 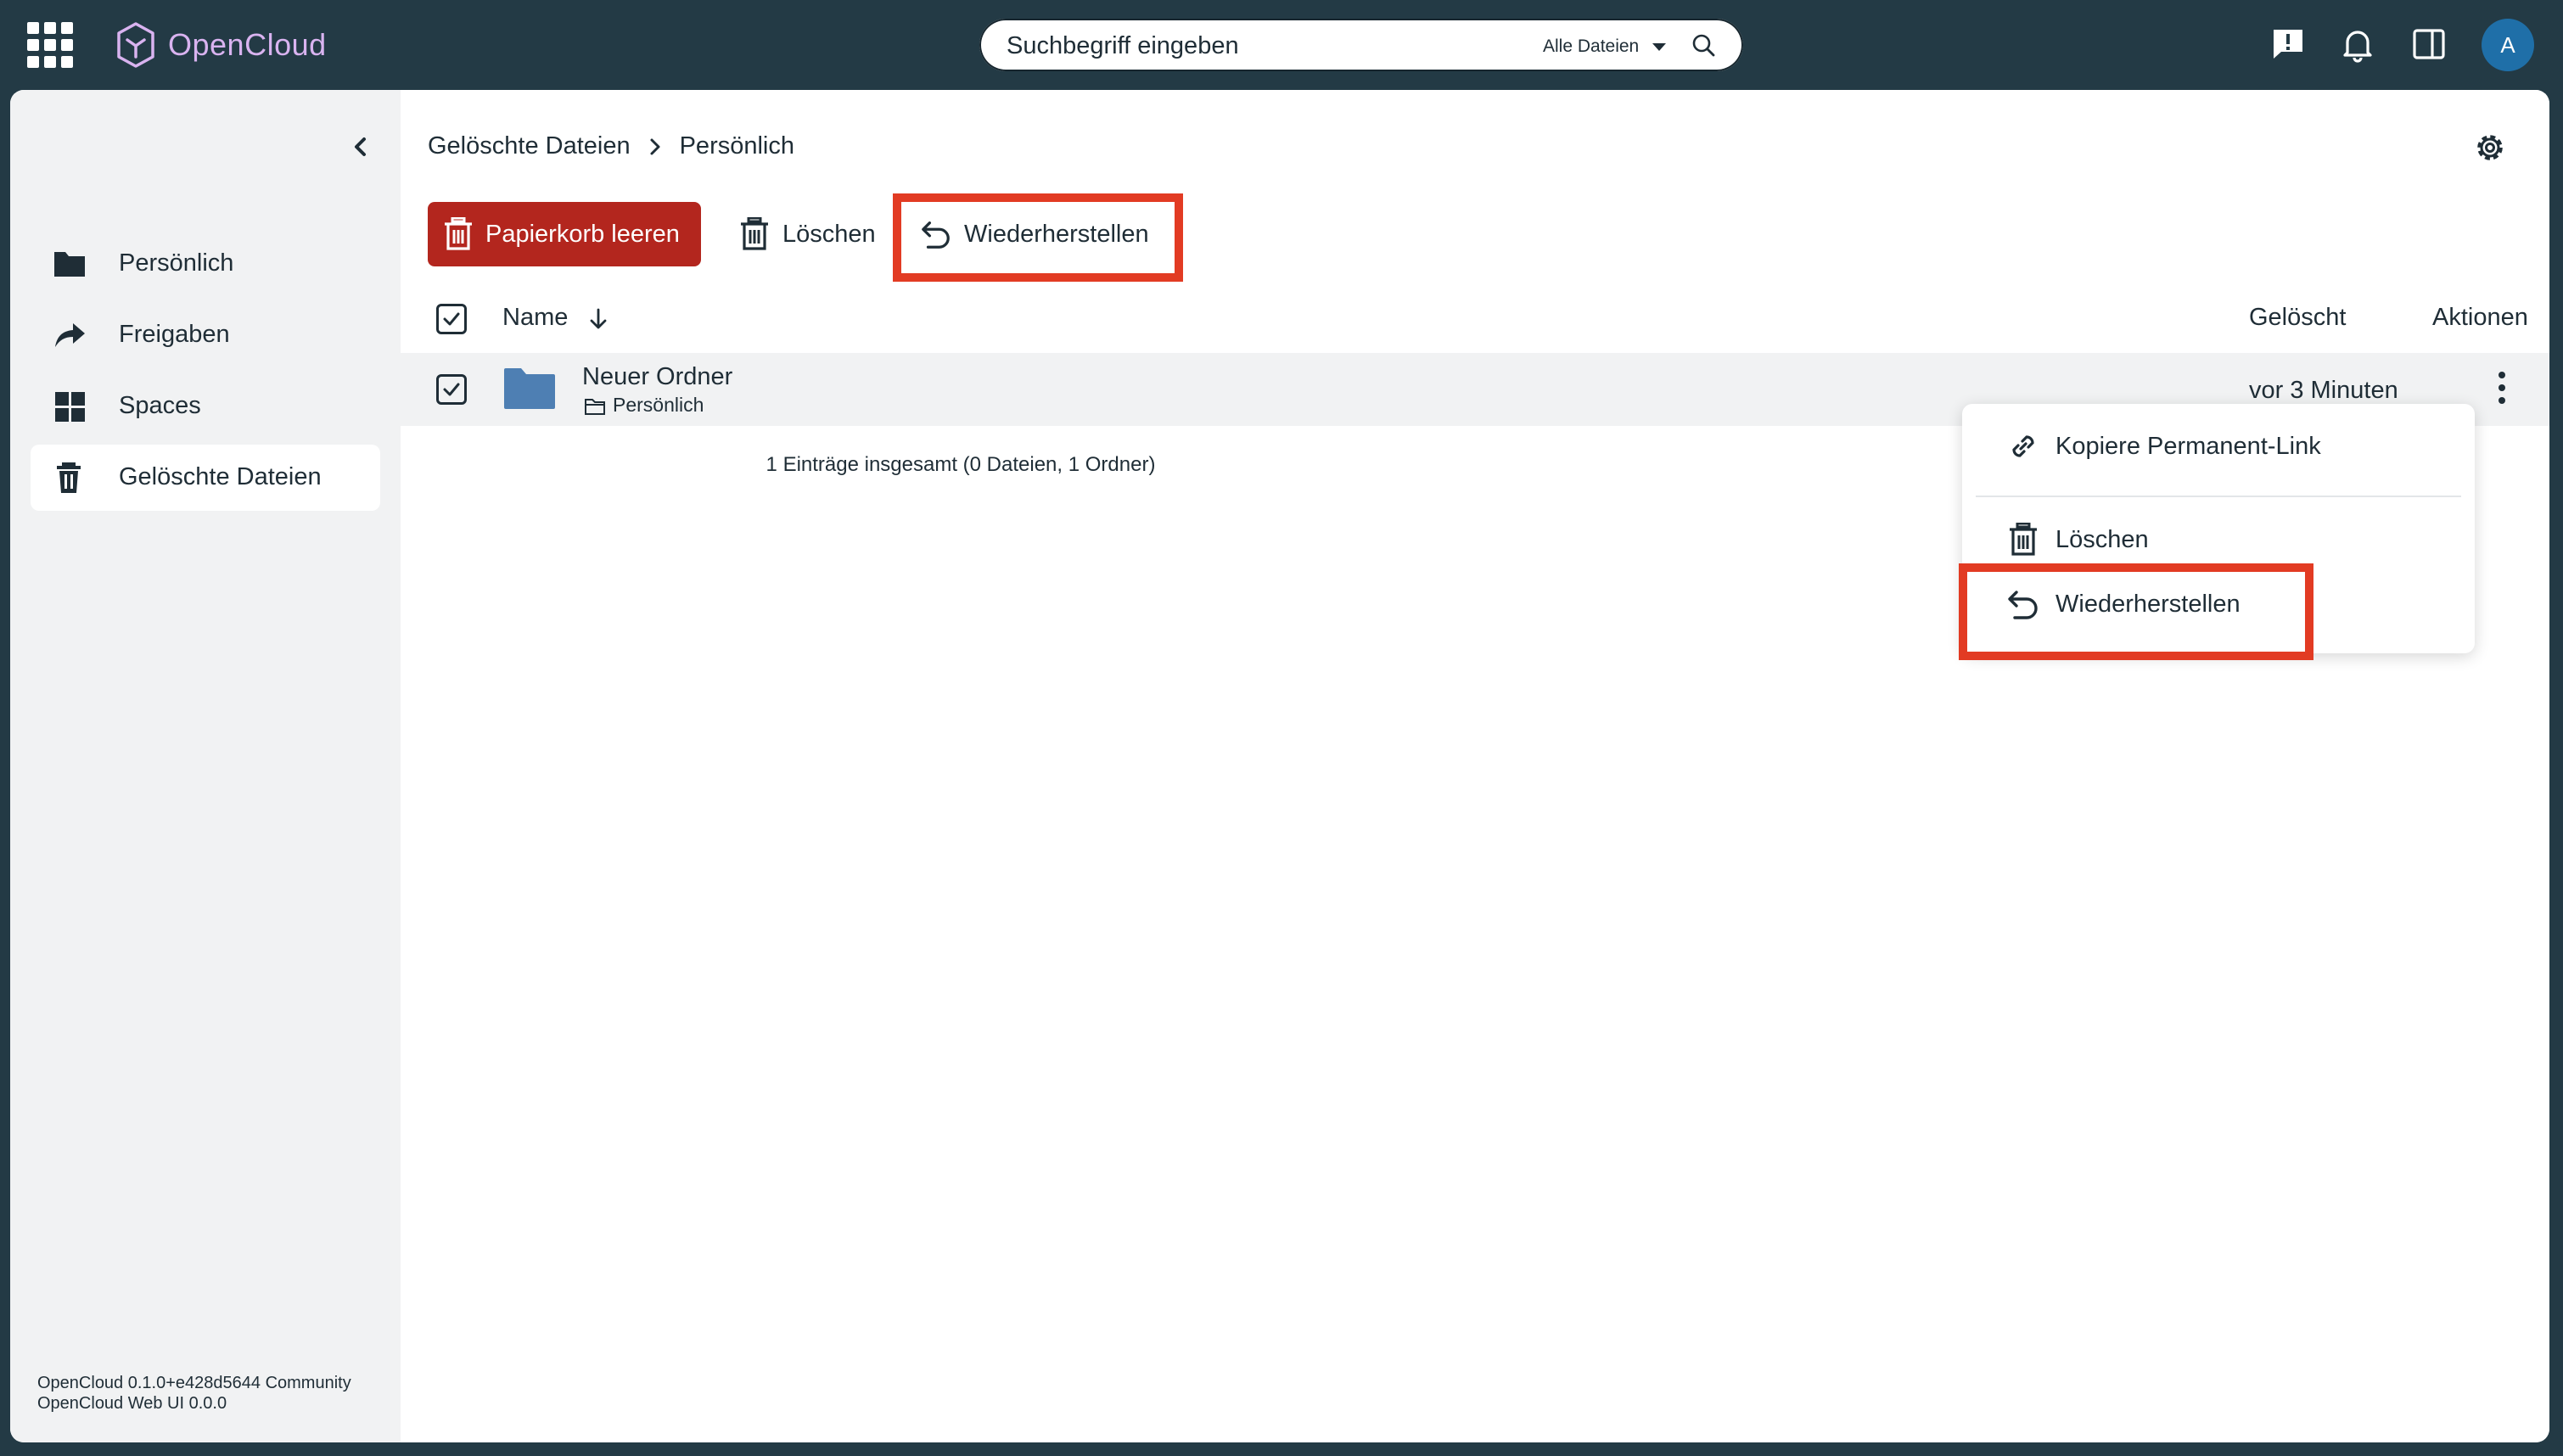 What do you see at coordinates (2508, 45) in the screenshot?
I see `user-avatar: A` at bounding box center [2508, 45].